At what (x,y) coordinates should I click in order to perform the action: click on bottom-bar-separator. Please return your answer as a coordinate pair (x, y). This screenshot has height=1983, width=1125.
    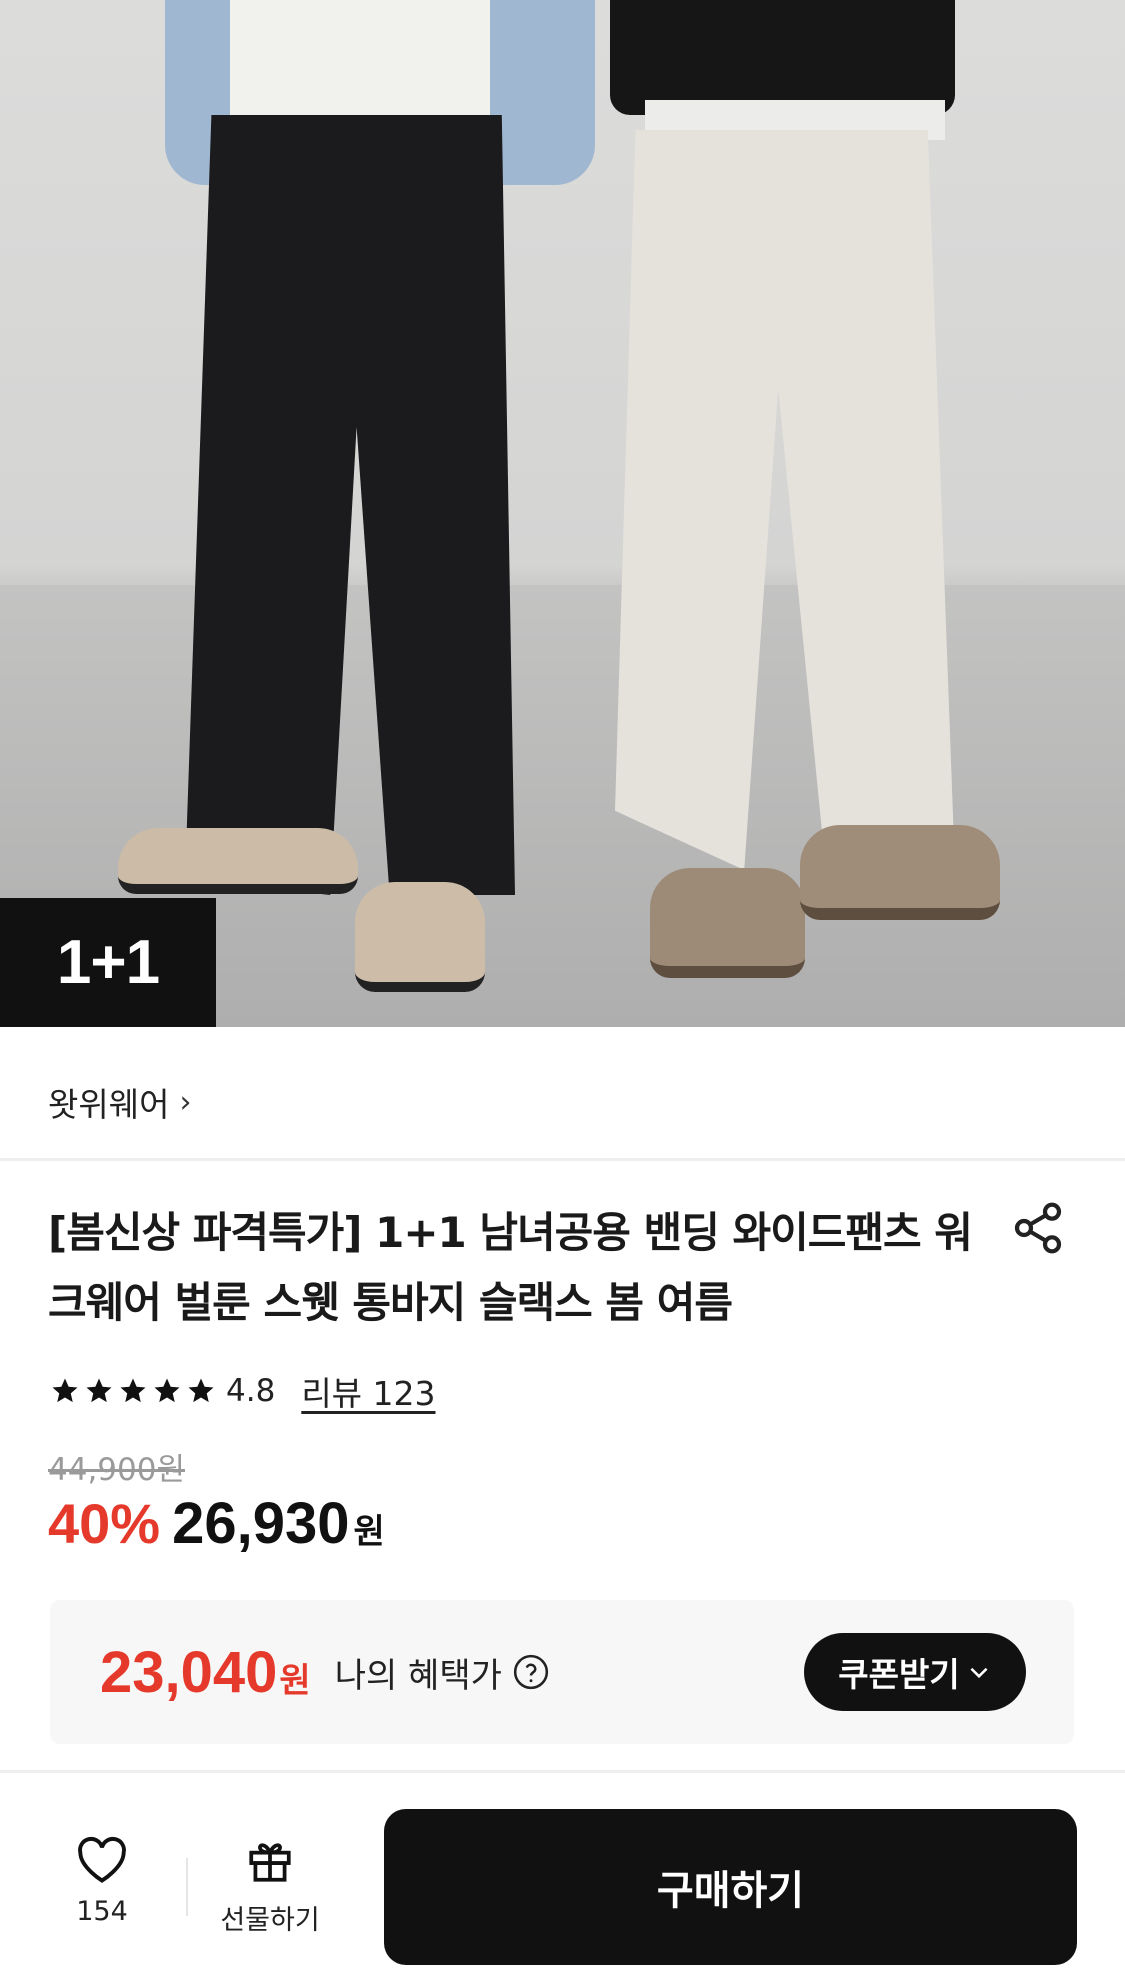
    Looking at the image, I should click on (187, 1887).